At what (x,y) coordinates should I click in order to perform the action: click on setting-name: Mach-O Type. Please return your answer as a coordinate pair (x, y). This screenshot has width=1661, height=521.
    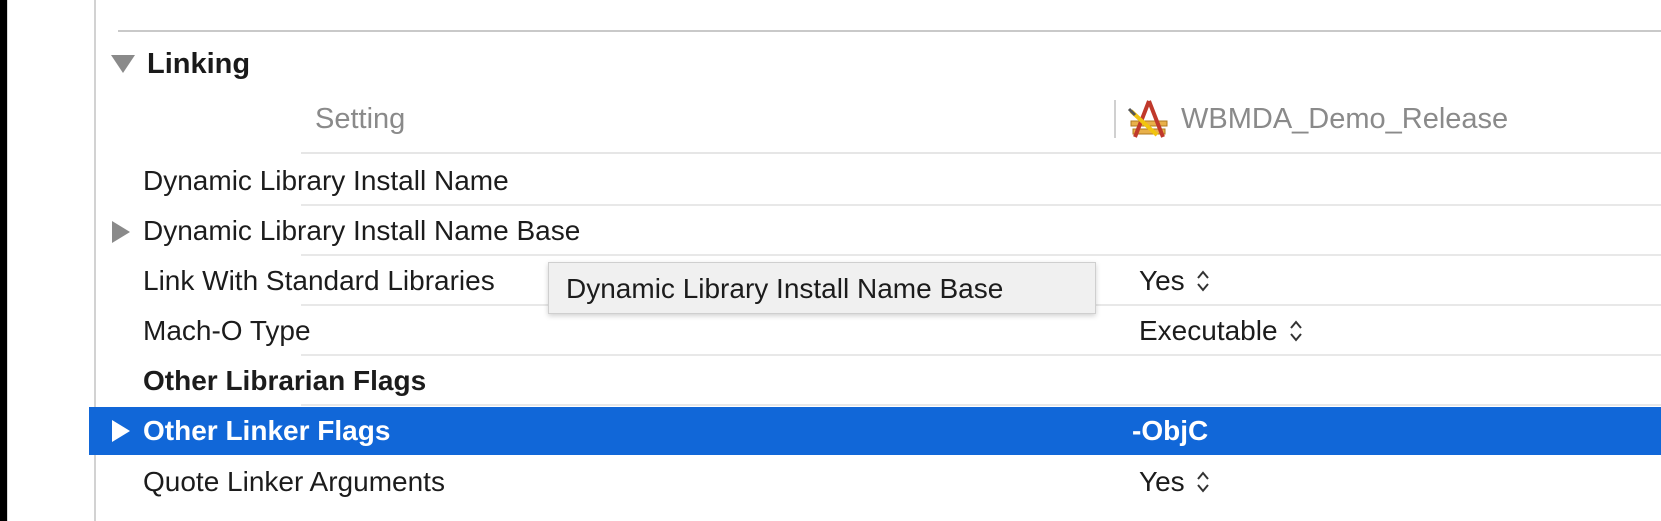
    Looking at the image, I should click on (227, 330).